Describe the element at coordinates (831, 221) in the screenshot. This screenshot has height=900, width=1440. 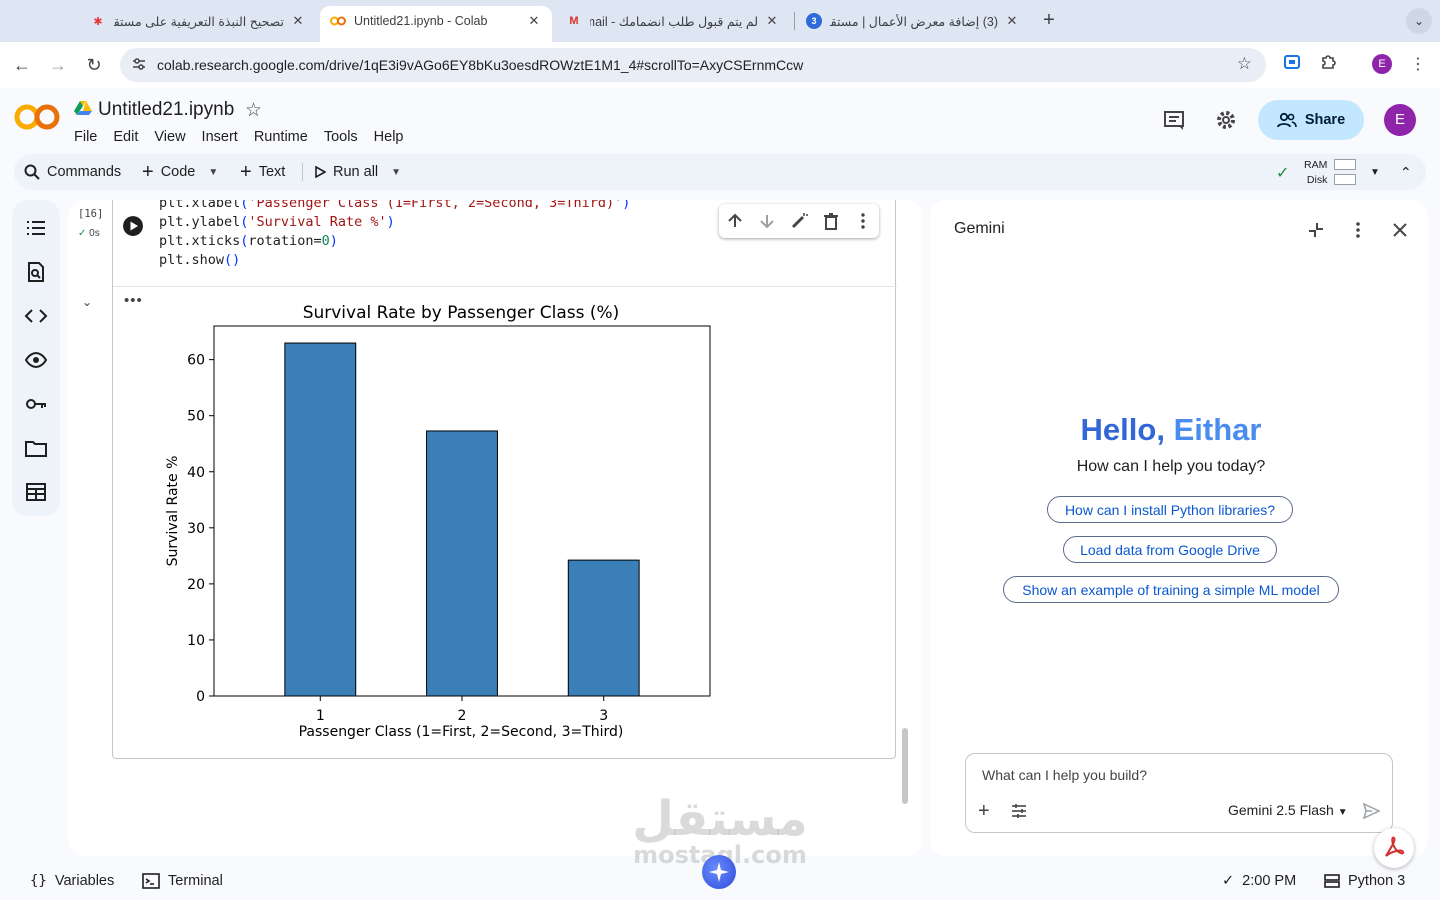
I see `delete-trash-icon` at that location.